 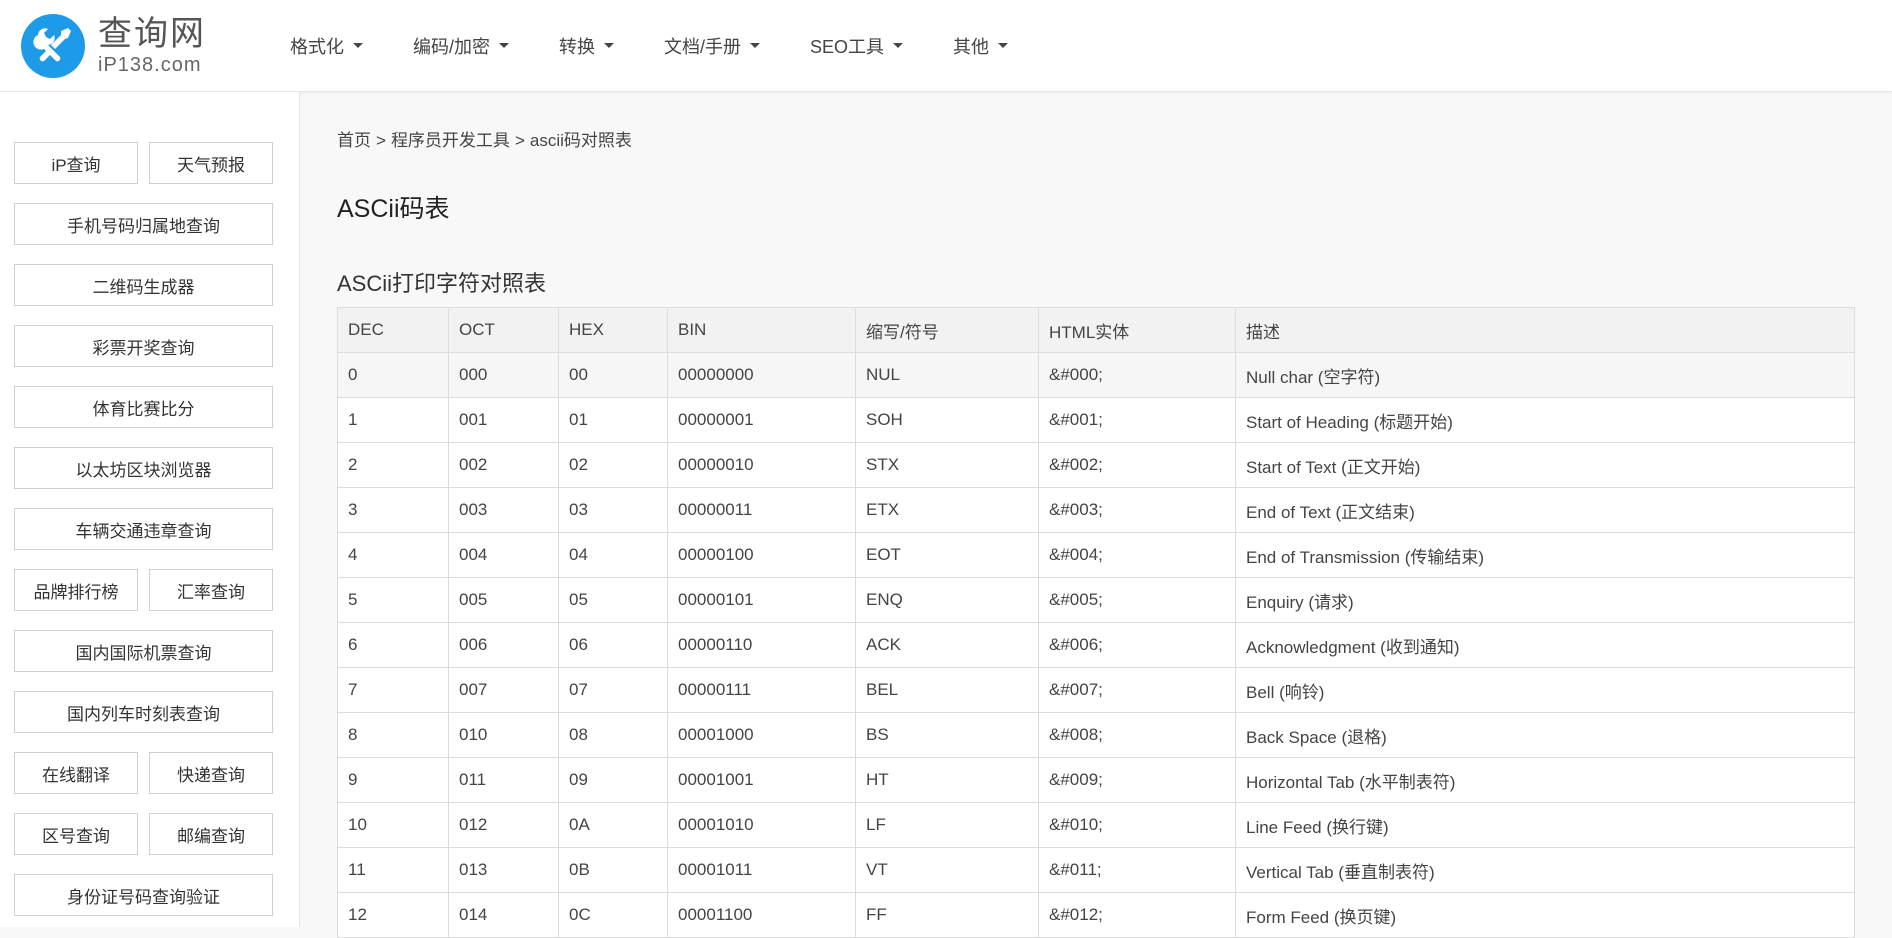 I want to click on table-cell: NUL, so click(x=947, y=375).